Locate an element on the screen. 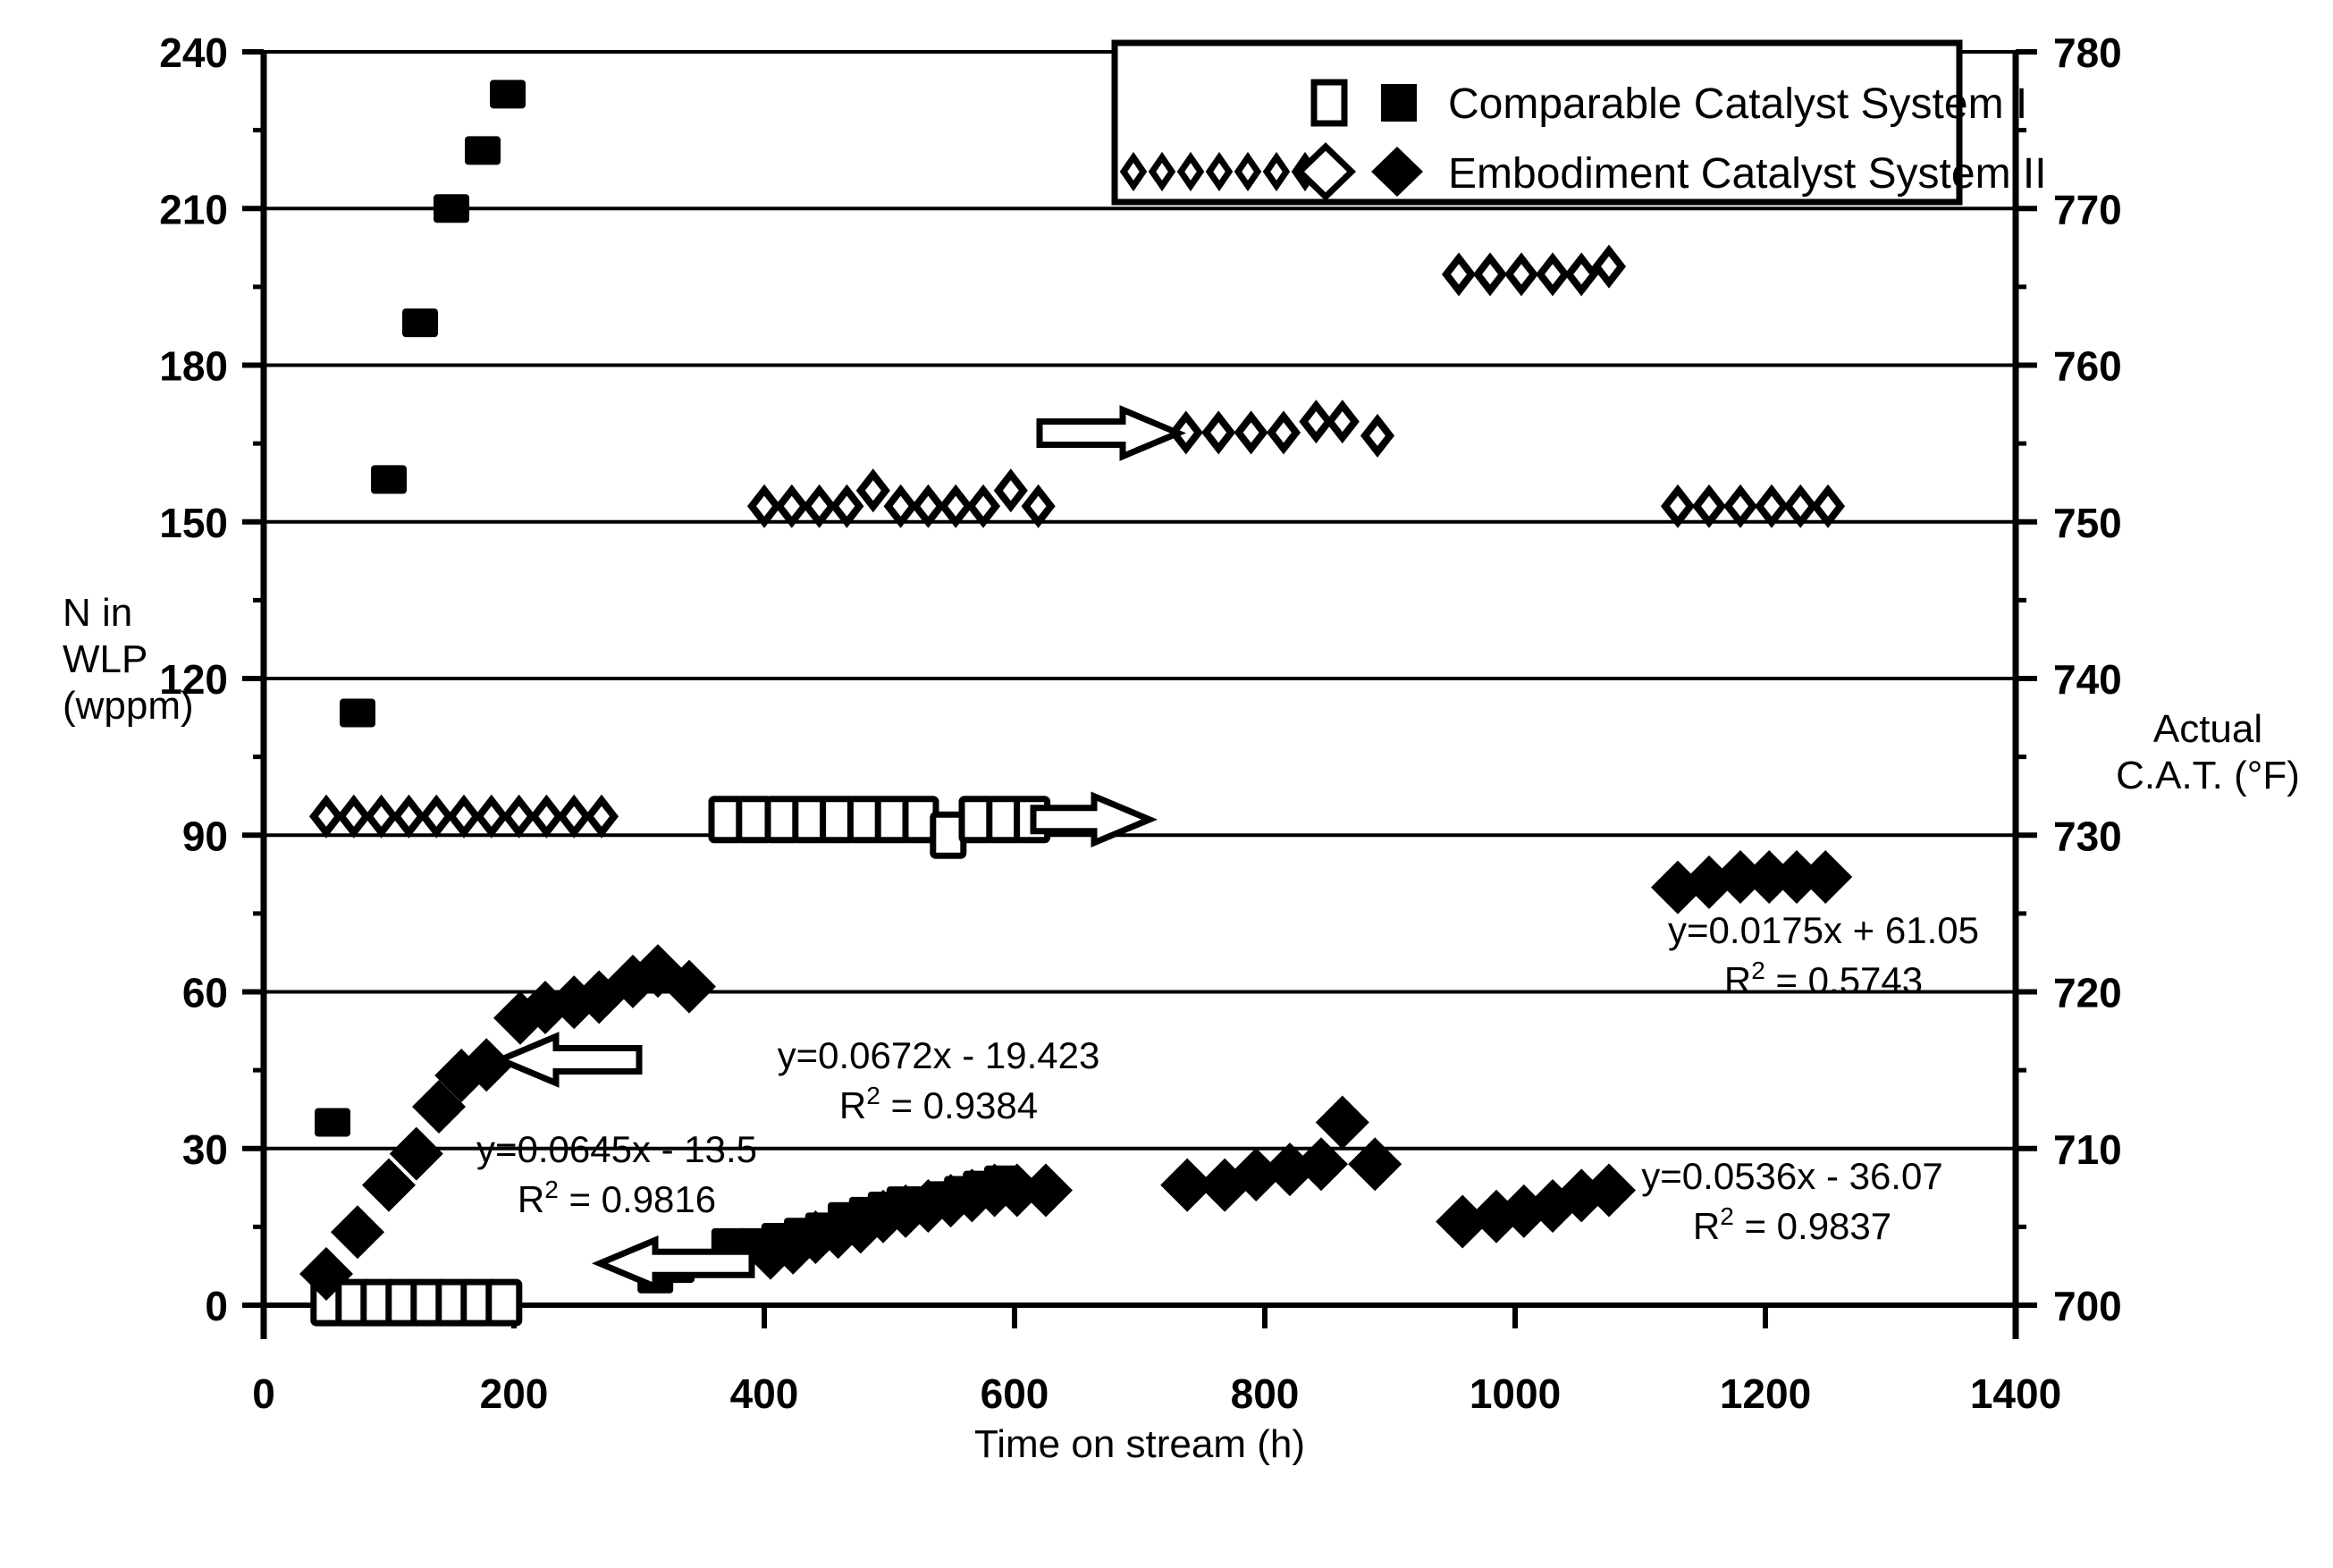  x-tick-label: 1400 is located at coordinates (2015, 1393).